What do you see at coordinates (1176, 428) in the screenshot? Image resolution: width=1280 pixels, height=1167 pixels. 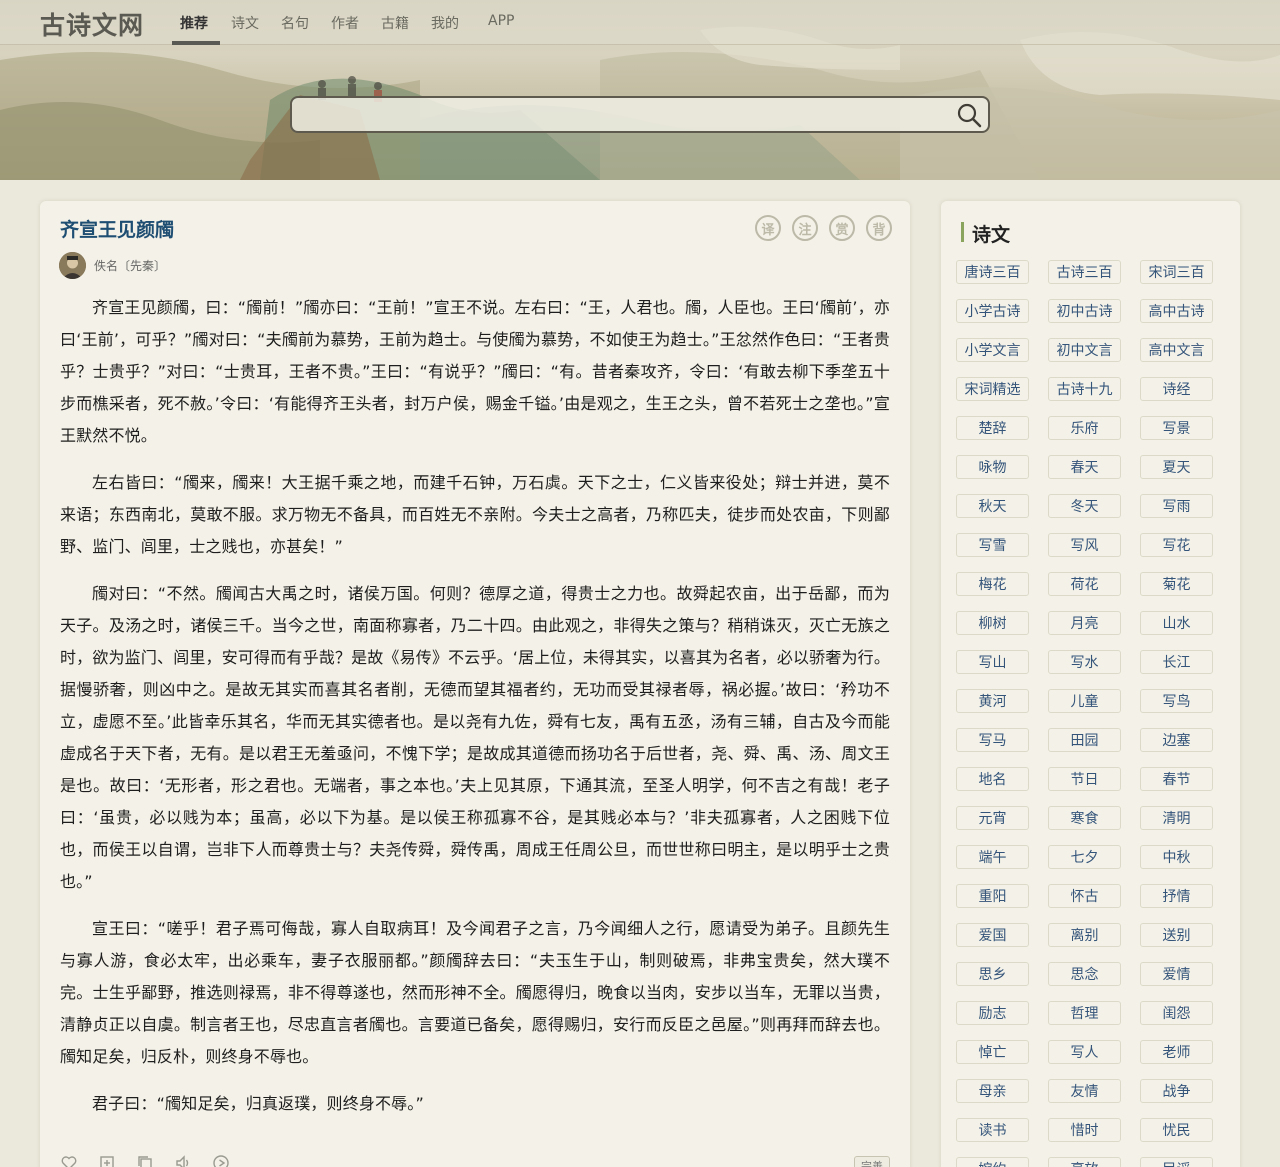 I see `category-tag: 写景` at bounding box center [1176, 428].